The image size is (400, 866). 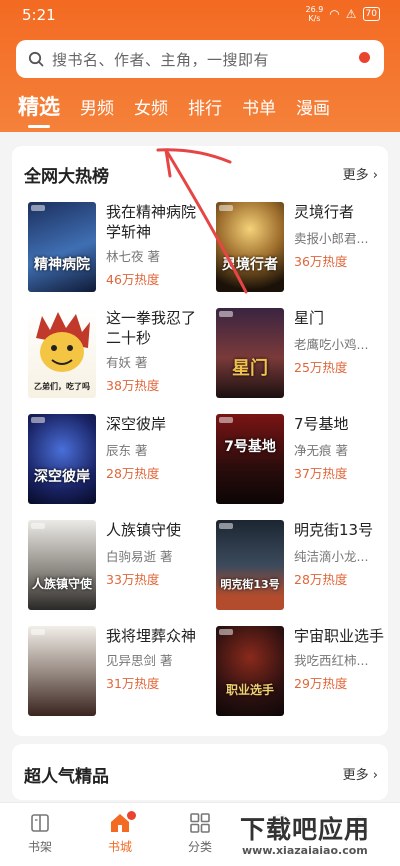 What do you see at coordinates (205, 111) in the screenshot?
I see `tab-ranking: 排行` at bounding box center [205, 111].